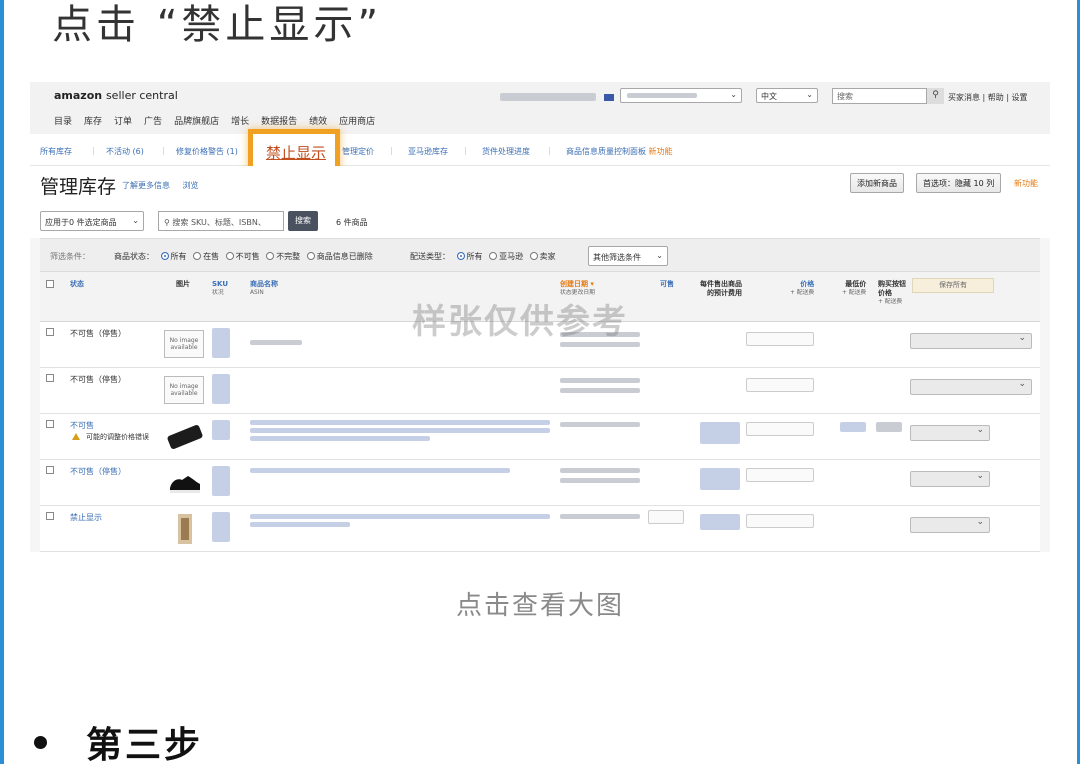 This screenshot has width=1080, height=764. I want to click on nav-catalog: 目录, so click(63, 120).